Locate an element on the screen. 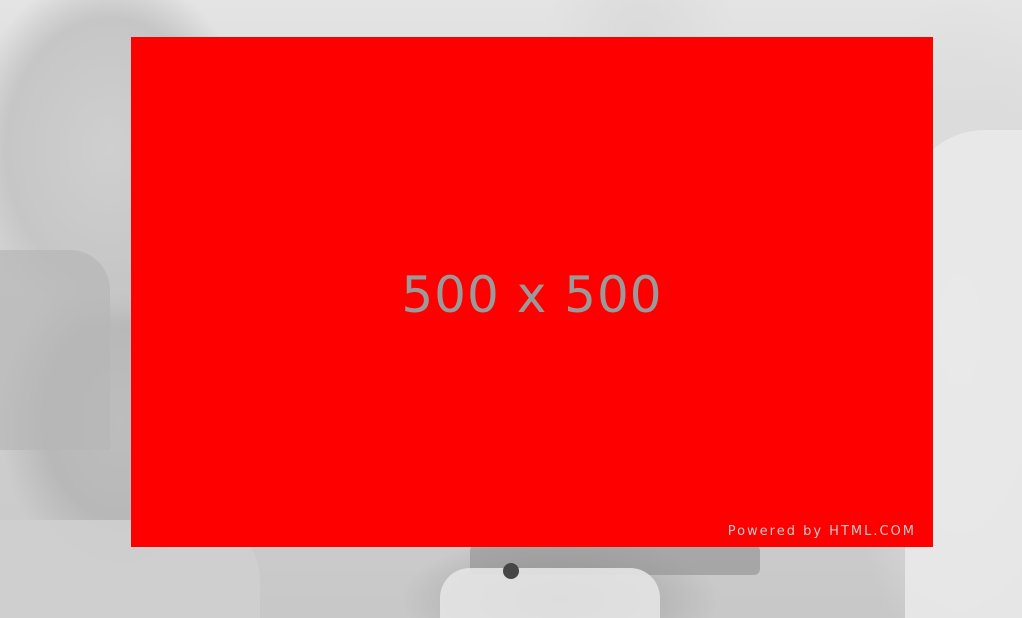 The height and width of the screenshot is (618, 1022). pagination-dot-active is located at coordinates (511, 571).